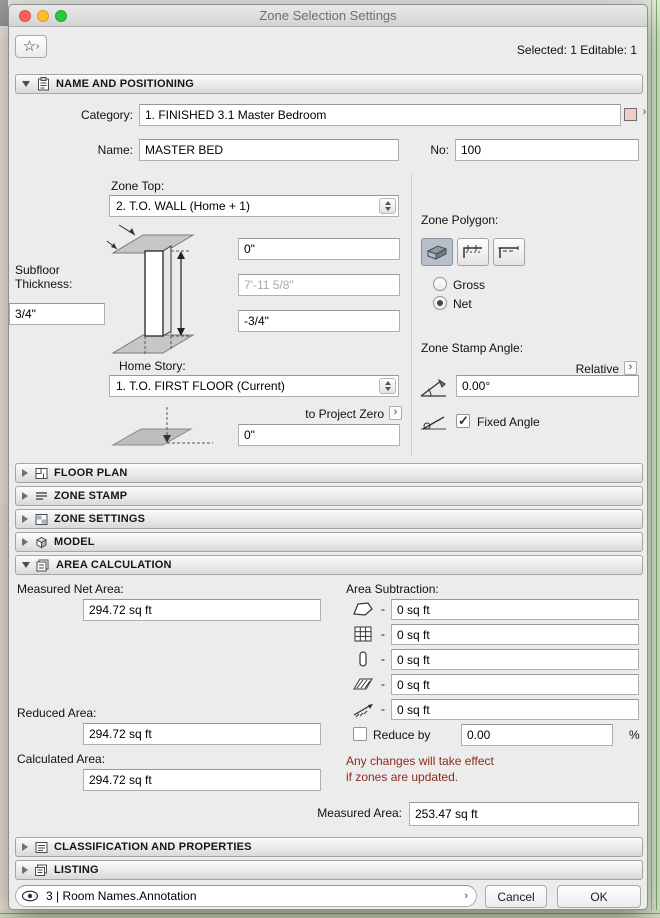 This screenshot has height=918, width=660. I want to click on zone-inner-edge-icon, so click(472, 251).